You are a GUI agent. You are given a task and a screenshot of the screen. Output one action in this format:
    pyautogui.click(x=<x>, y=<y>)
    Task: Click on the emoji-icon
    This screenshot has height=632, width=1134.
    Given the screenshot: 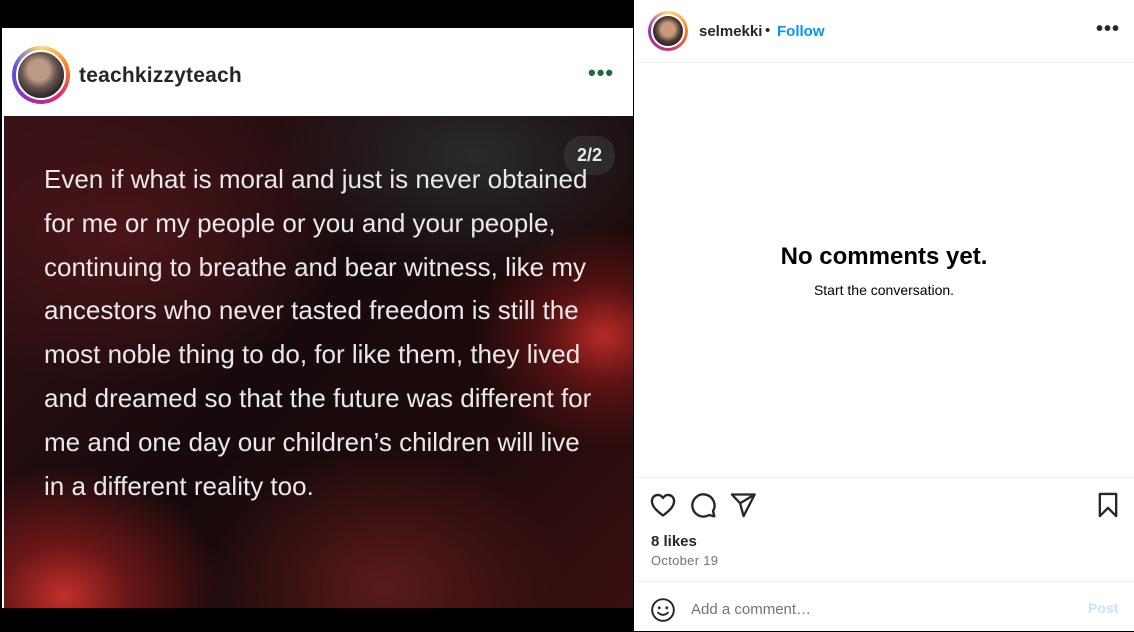 What is the action you would take?
    pyautogui.click(x=663, y=610)
    